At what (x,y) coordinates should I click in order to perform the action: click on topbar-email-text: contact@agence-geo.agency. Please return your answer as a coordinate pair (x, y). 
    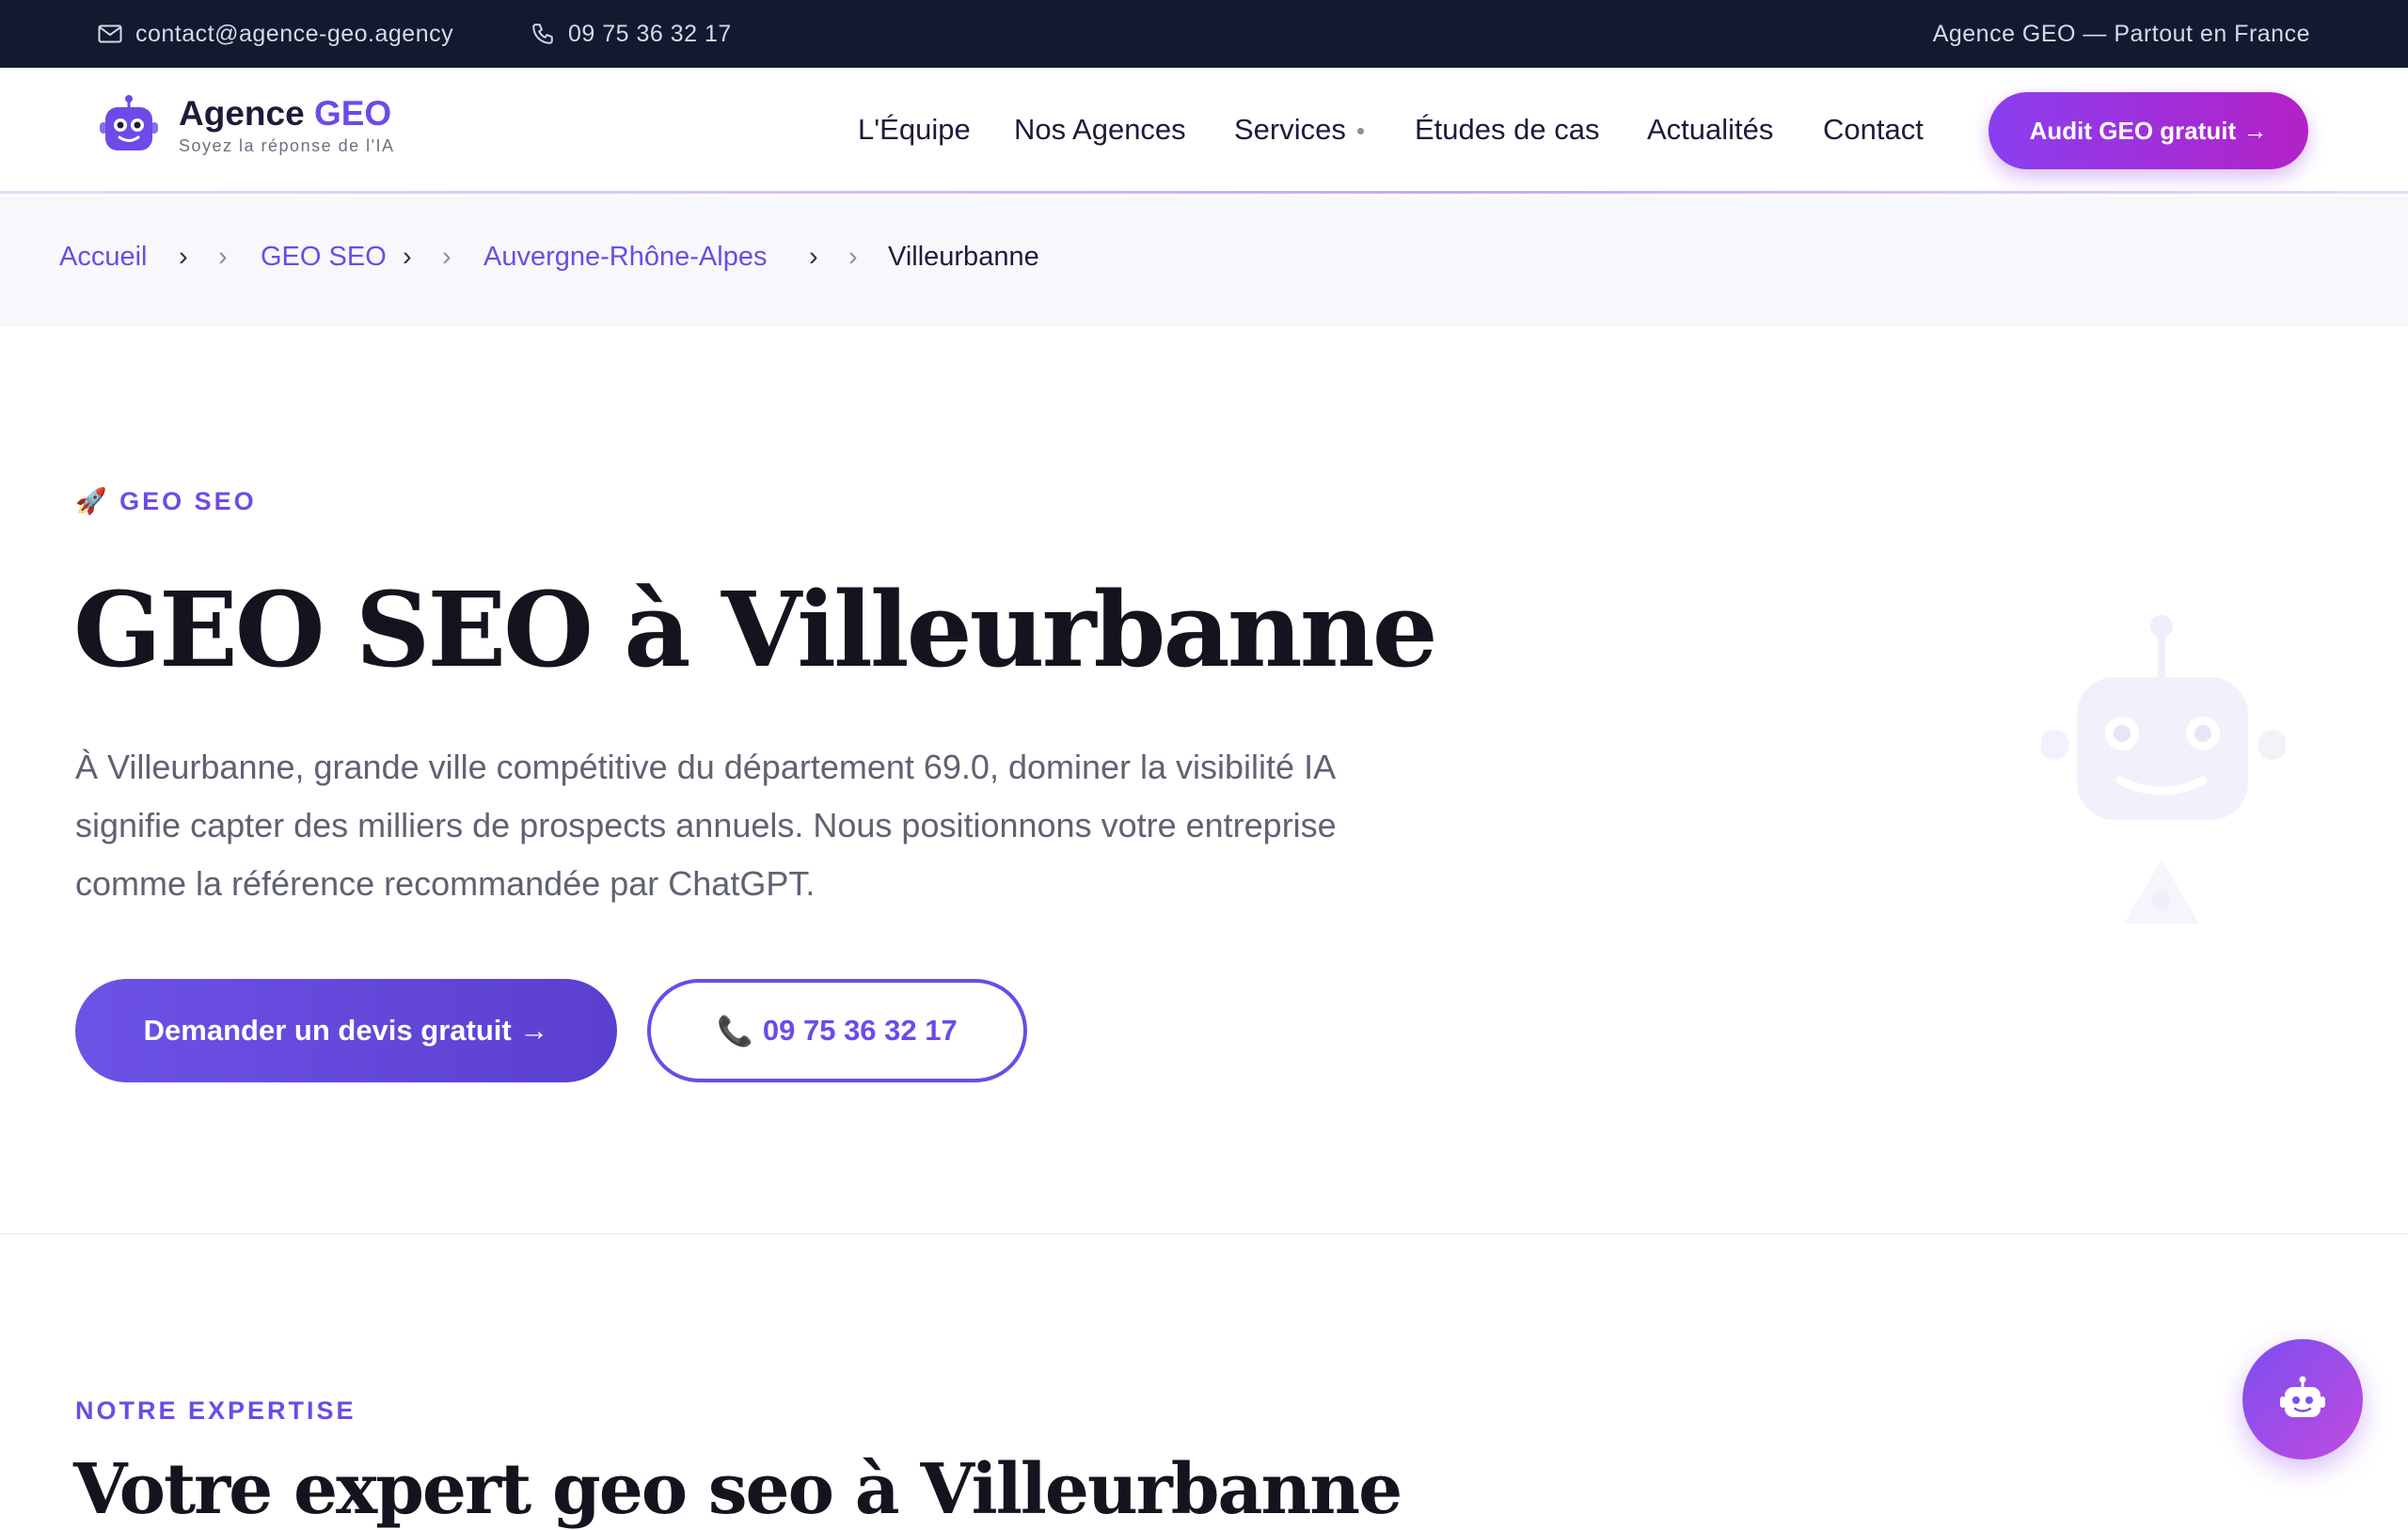
    Looking at the image, I should click on (295, 33).